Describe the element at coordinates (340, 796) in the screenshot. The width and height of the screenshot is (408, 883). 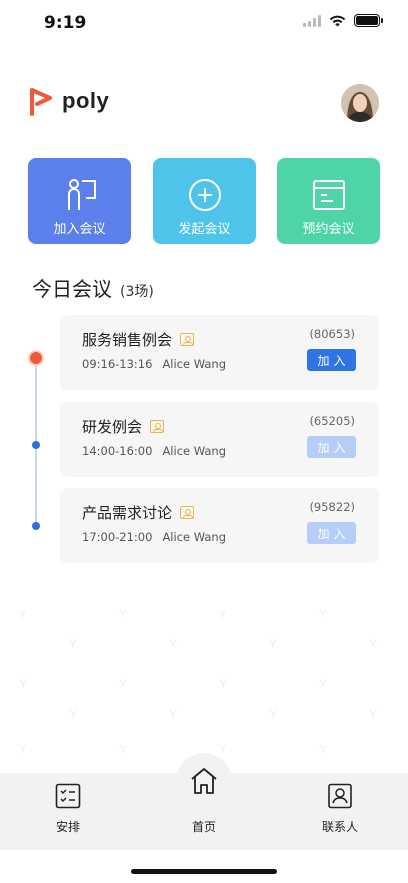
I see `contacts-icon` at that location.